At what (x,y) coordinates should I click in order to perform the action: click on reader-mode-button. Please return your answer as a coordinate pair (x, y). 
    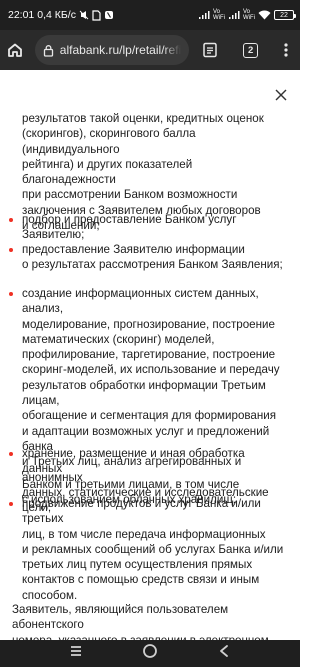
    Looking at the image, I should click on (209, 50).